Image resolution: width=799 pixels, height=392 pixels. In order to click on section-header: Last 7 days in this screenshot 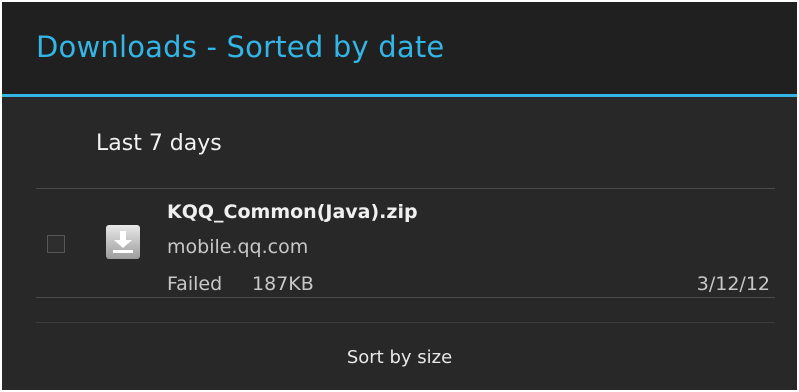, I will do `click(159, 143)`.